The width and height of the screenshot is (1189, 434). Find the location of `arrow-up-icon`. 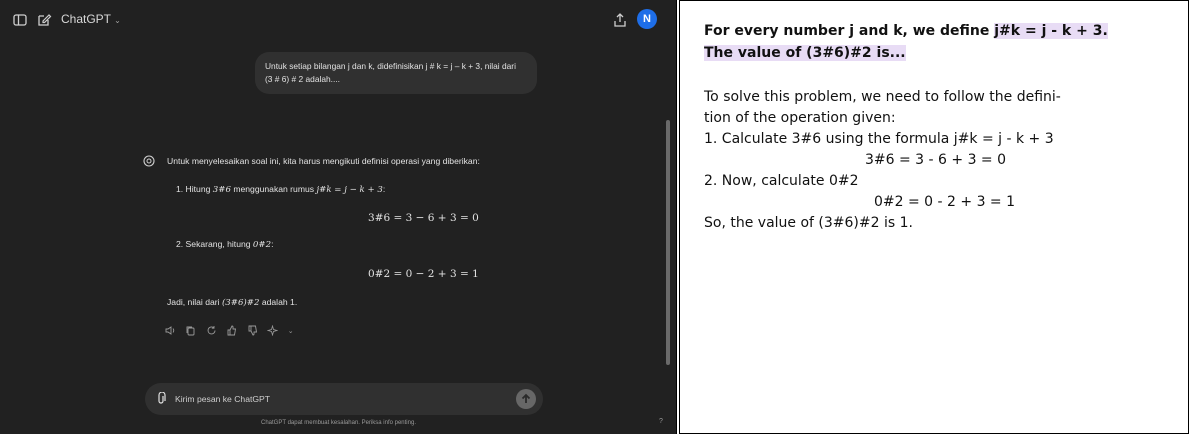

arrow-up-icon is located at coordinates (526, 398).